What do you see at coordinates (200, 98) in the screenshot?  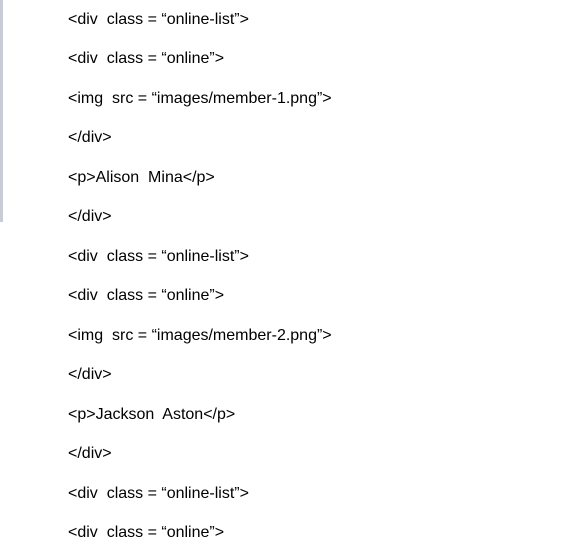 I see `code-line: <img src = “images/member-1.png”>` at bounding box center [200, 98].